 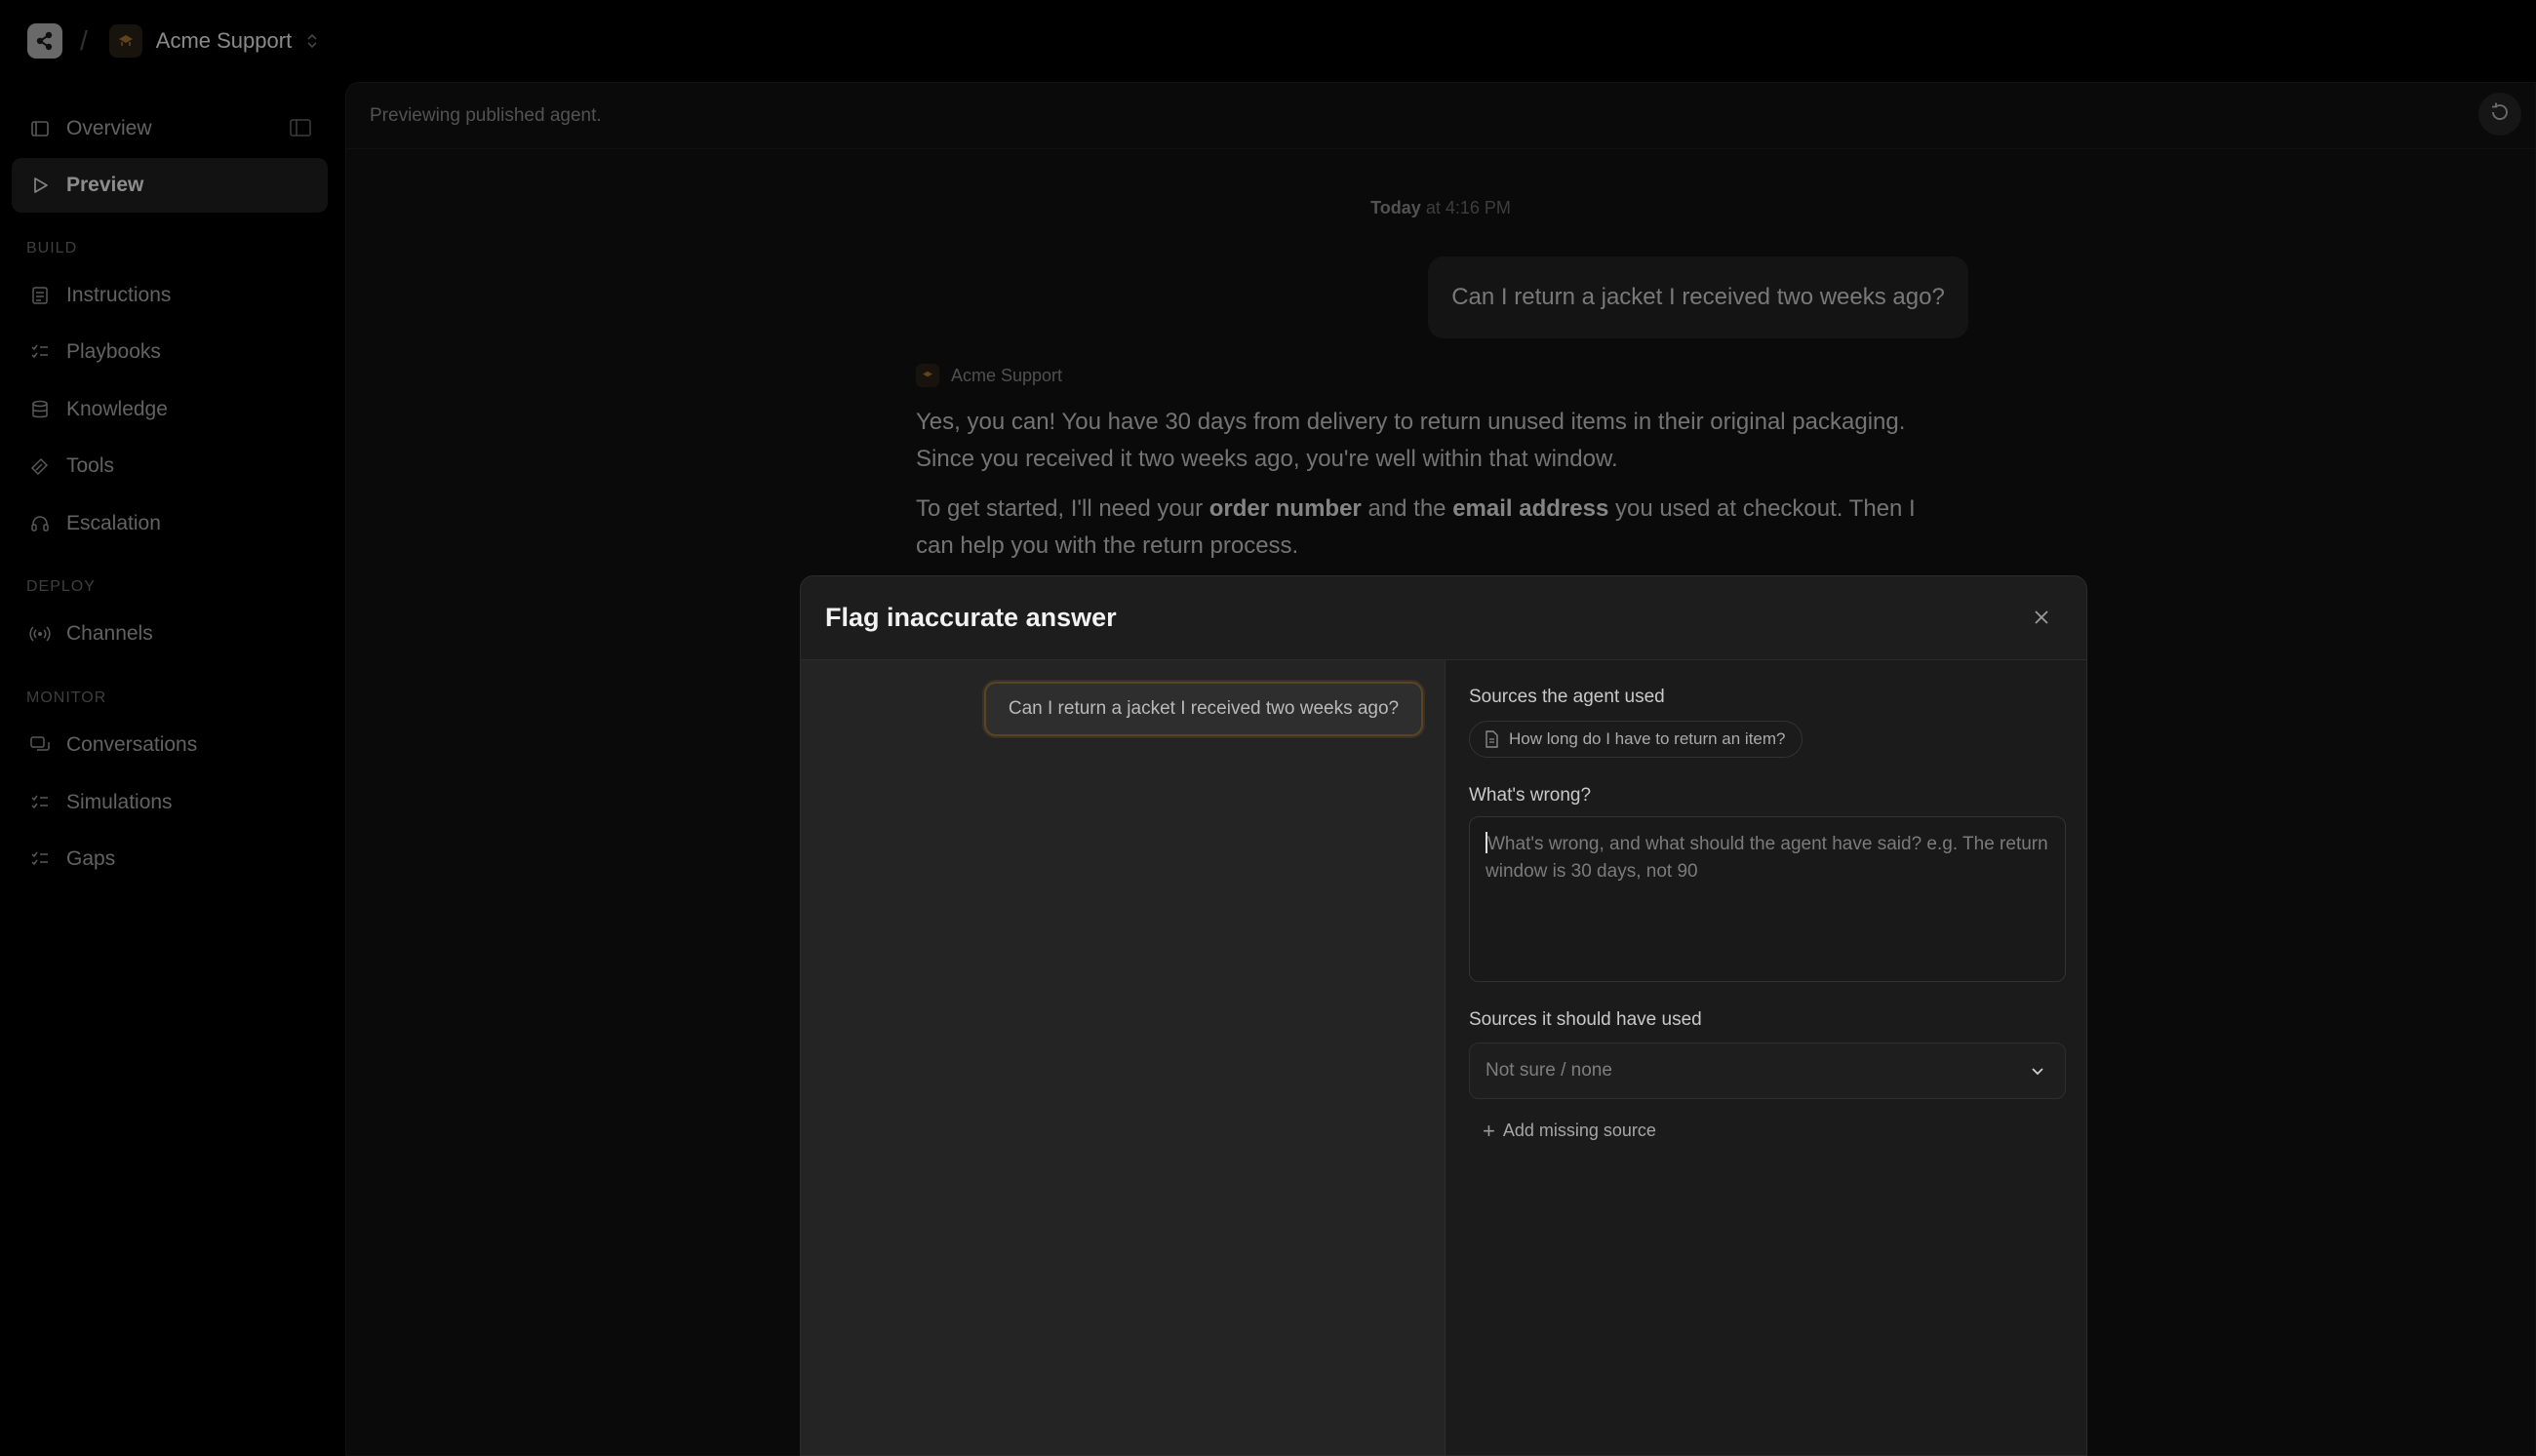 I want to click on select-value: Not sure / none, so click(x=1549, y=1070).